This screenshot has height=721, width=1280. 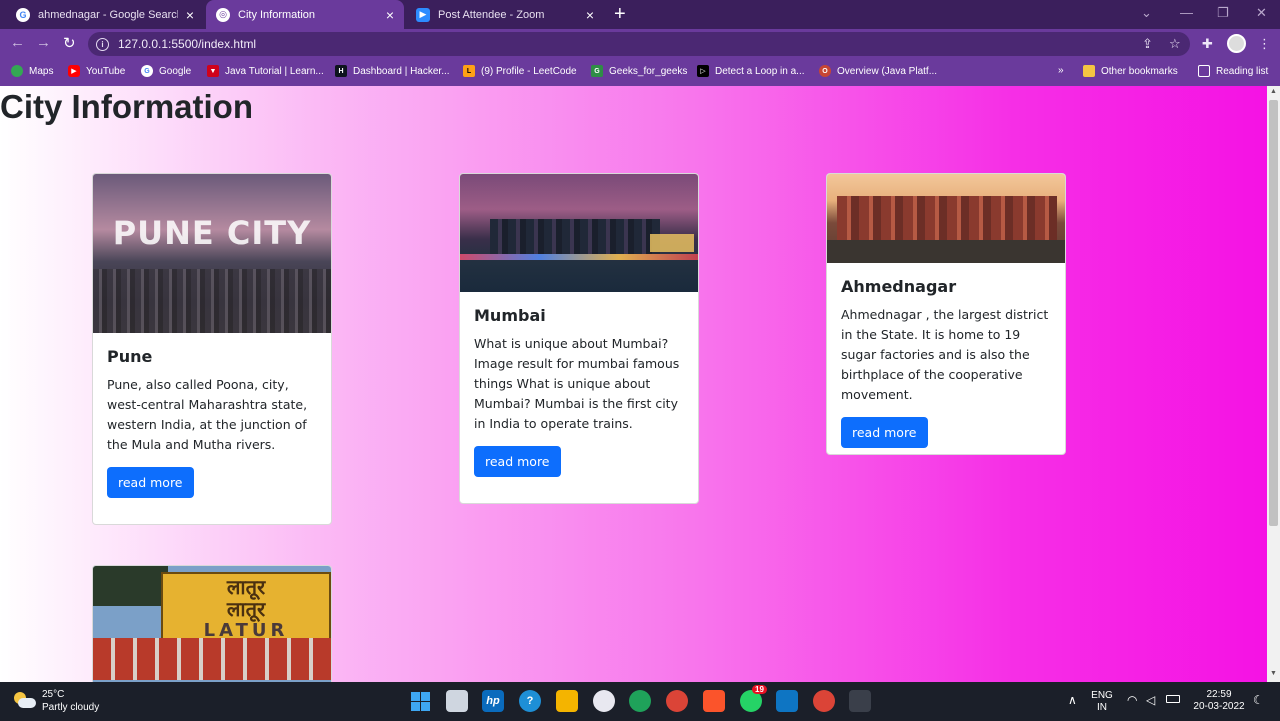 I want to click on city-lights-graphic, so click(x=579, y=257).